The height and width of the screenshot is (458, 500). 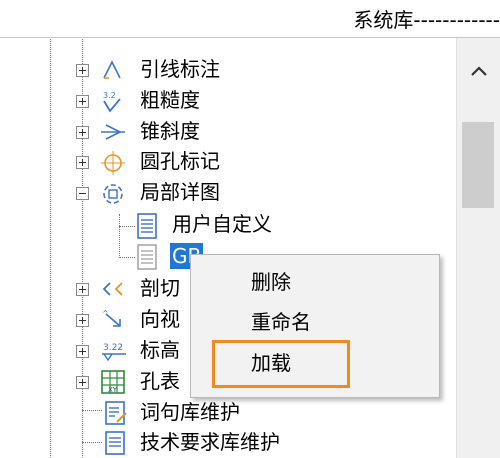 I want to click on detail-view-icon, so click(x=112, y=193).